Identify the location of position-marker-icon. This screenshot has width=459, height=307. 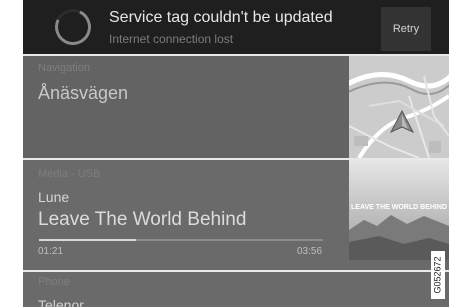
(402, 122).